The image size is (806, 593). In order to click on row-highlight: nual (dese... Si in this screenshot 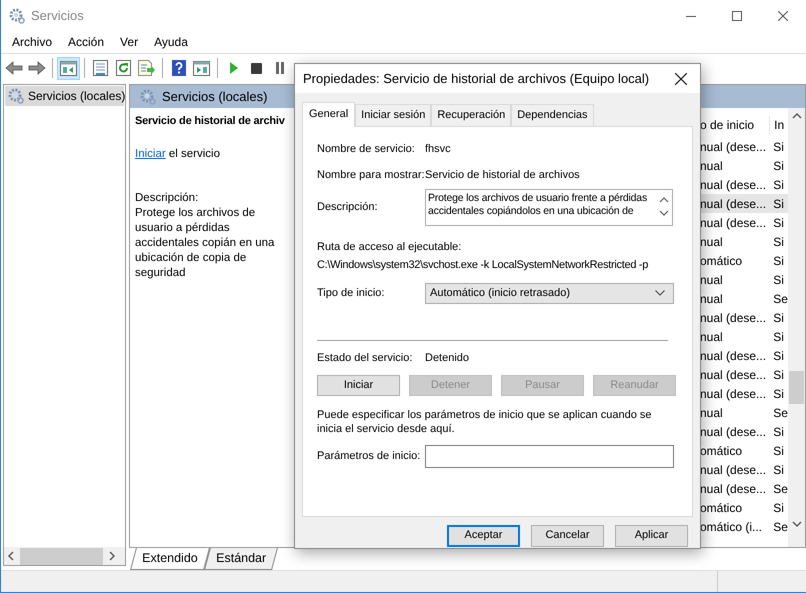, I will do `click(744, 203)`.